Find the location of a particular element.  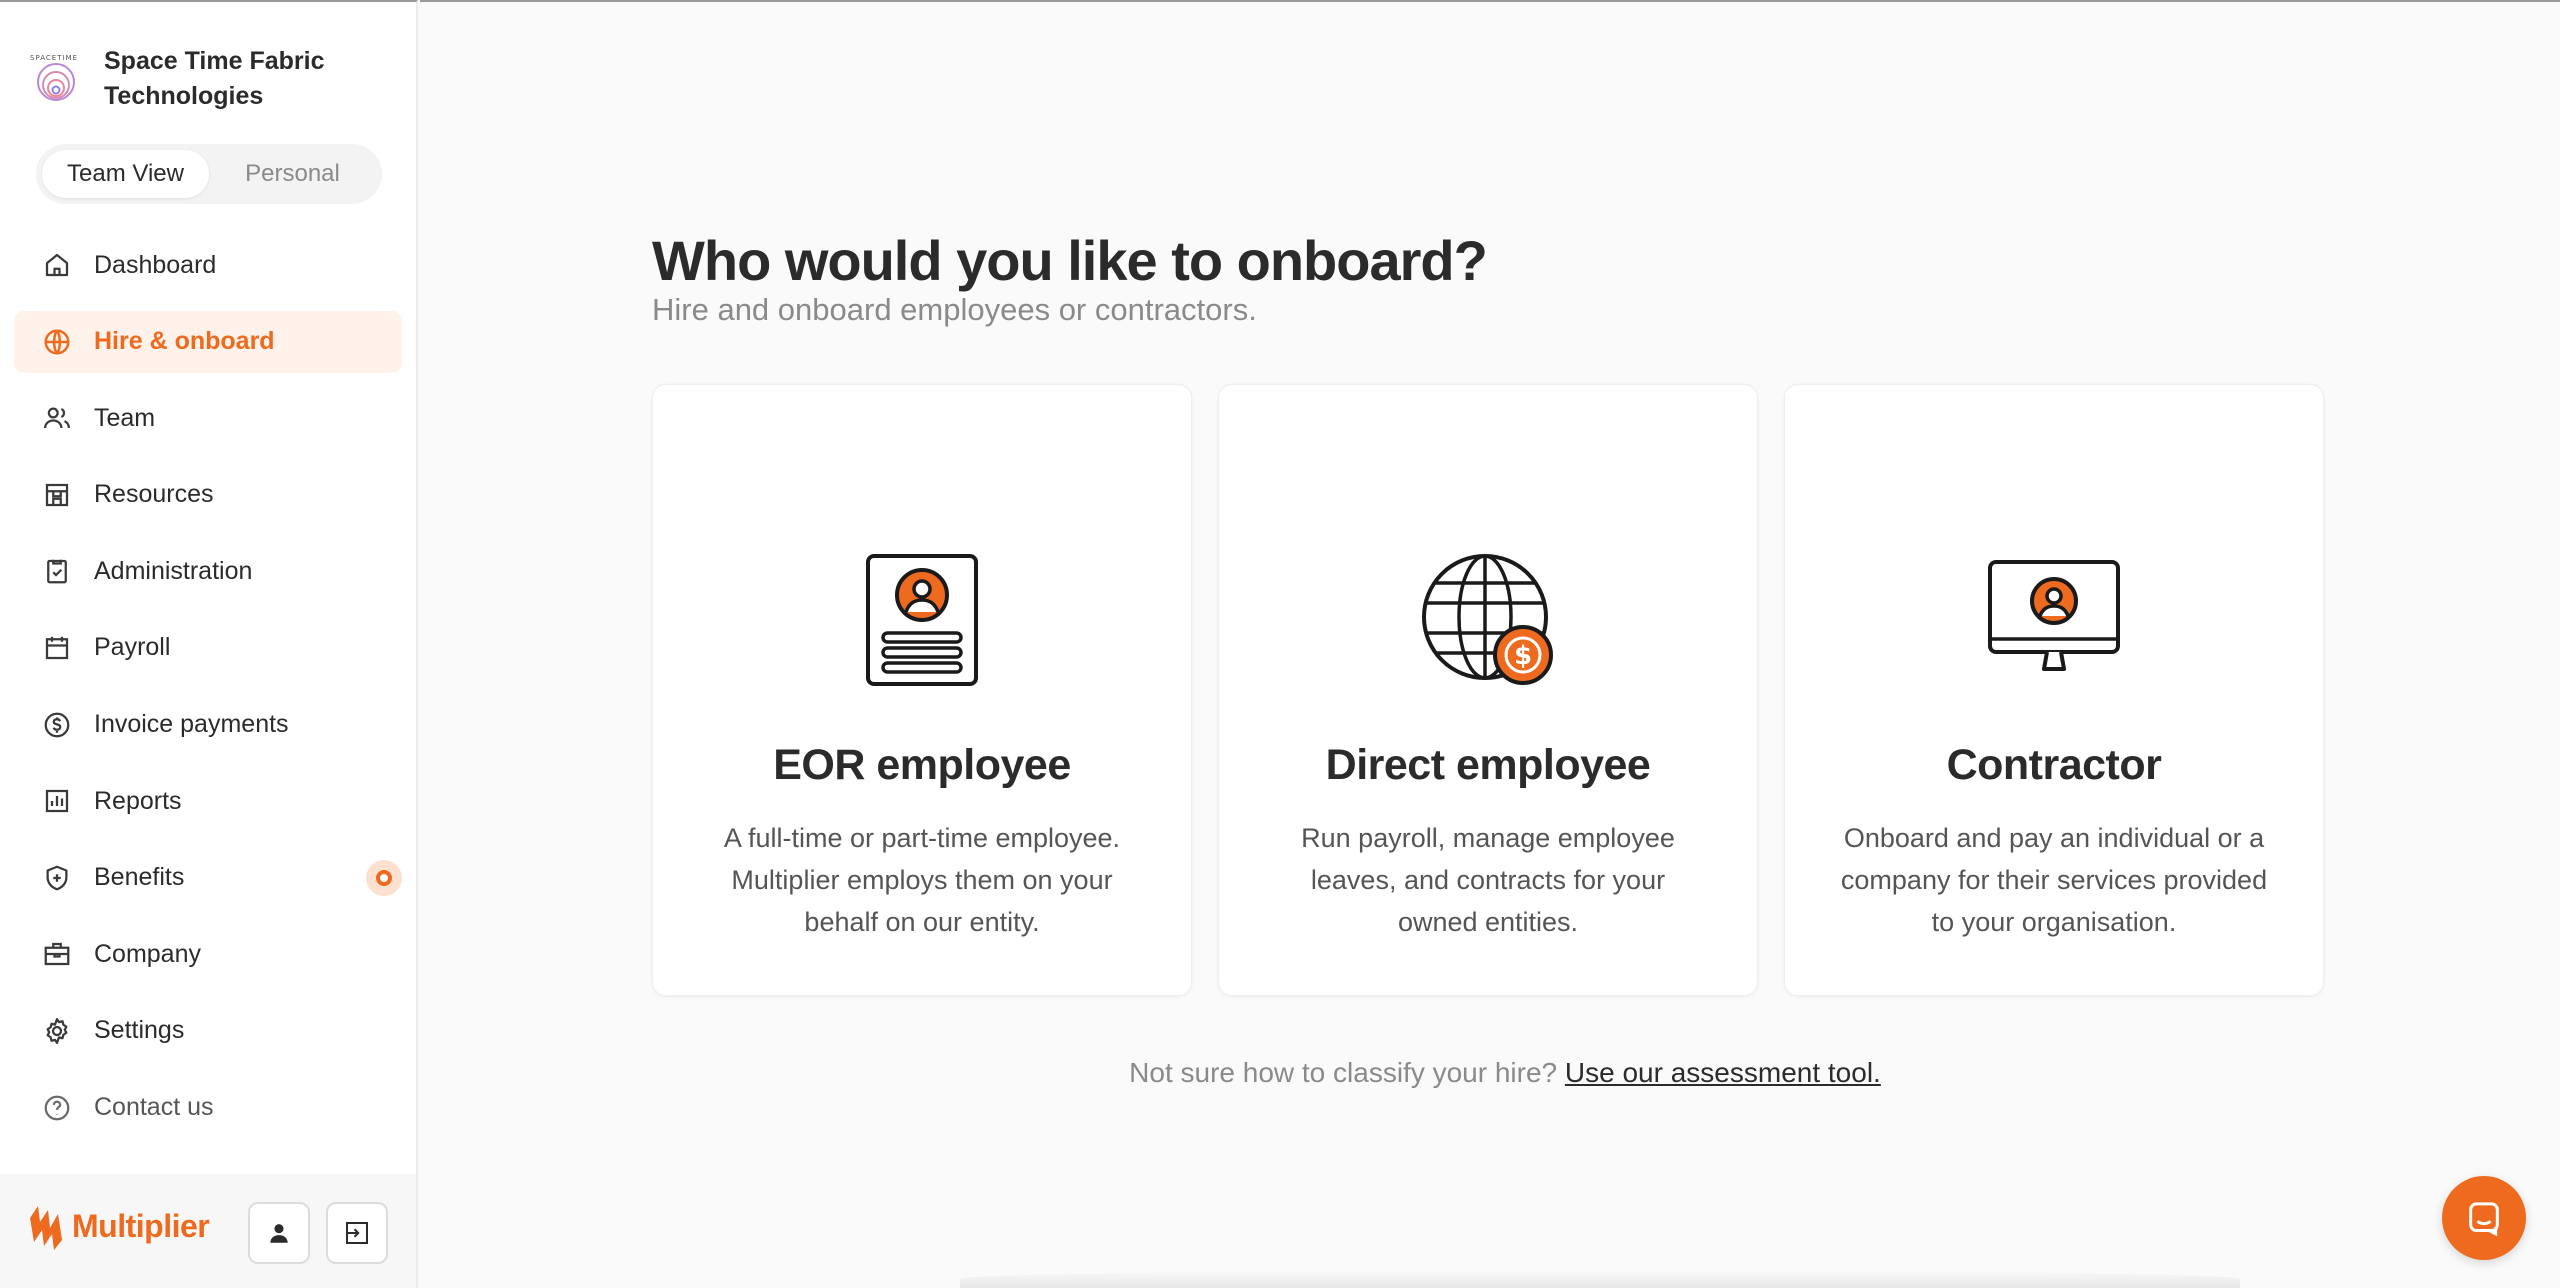

shield-plus-icon is located at coordinates (57, 878).